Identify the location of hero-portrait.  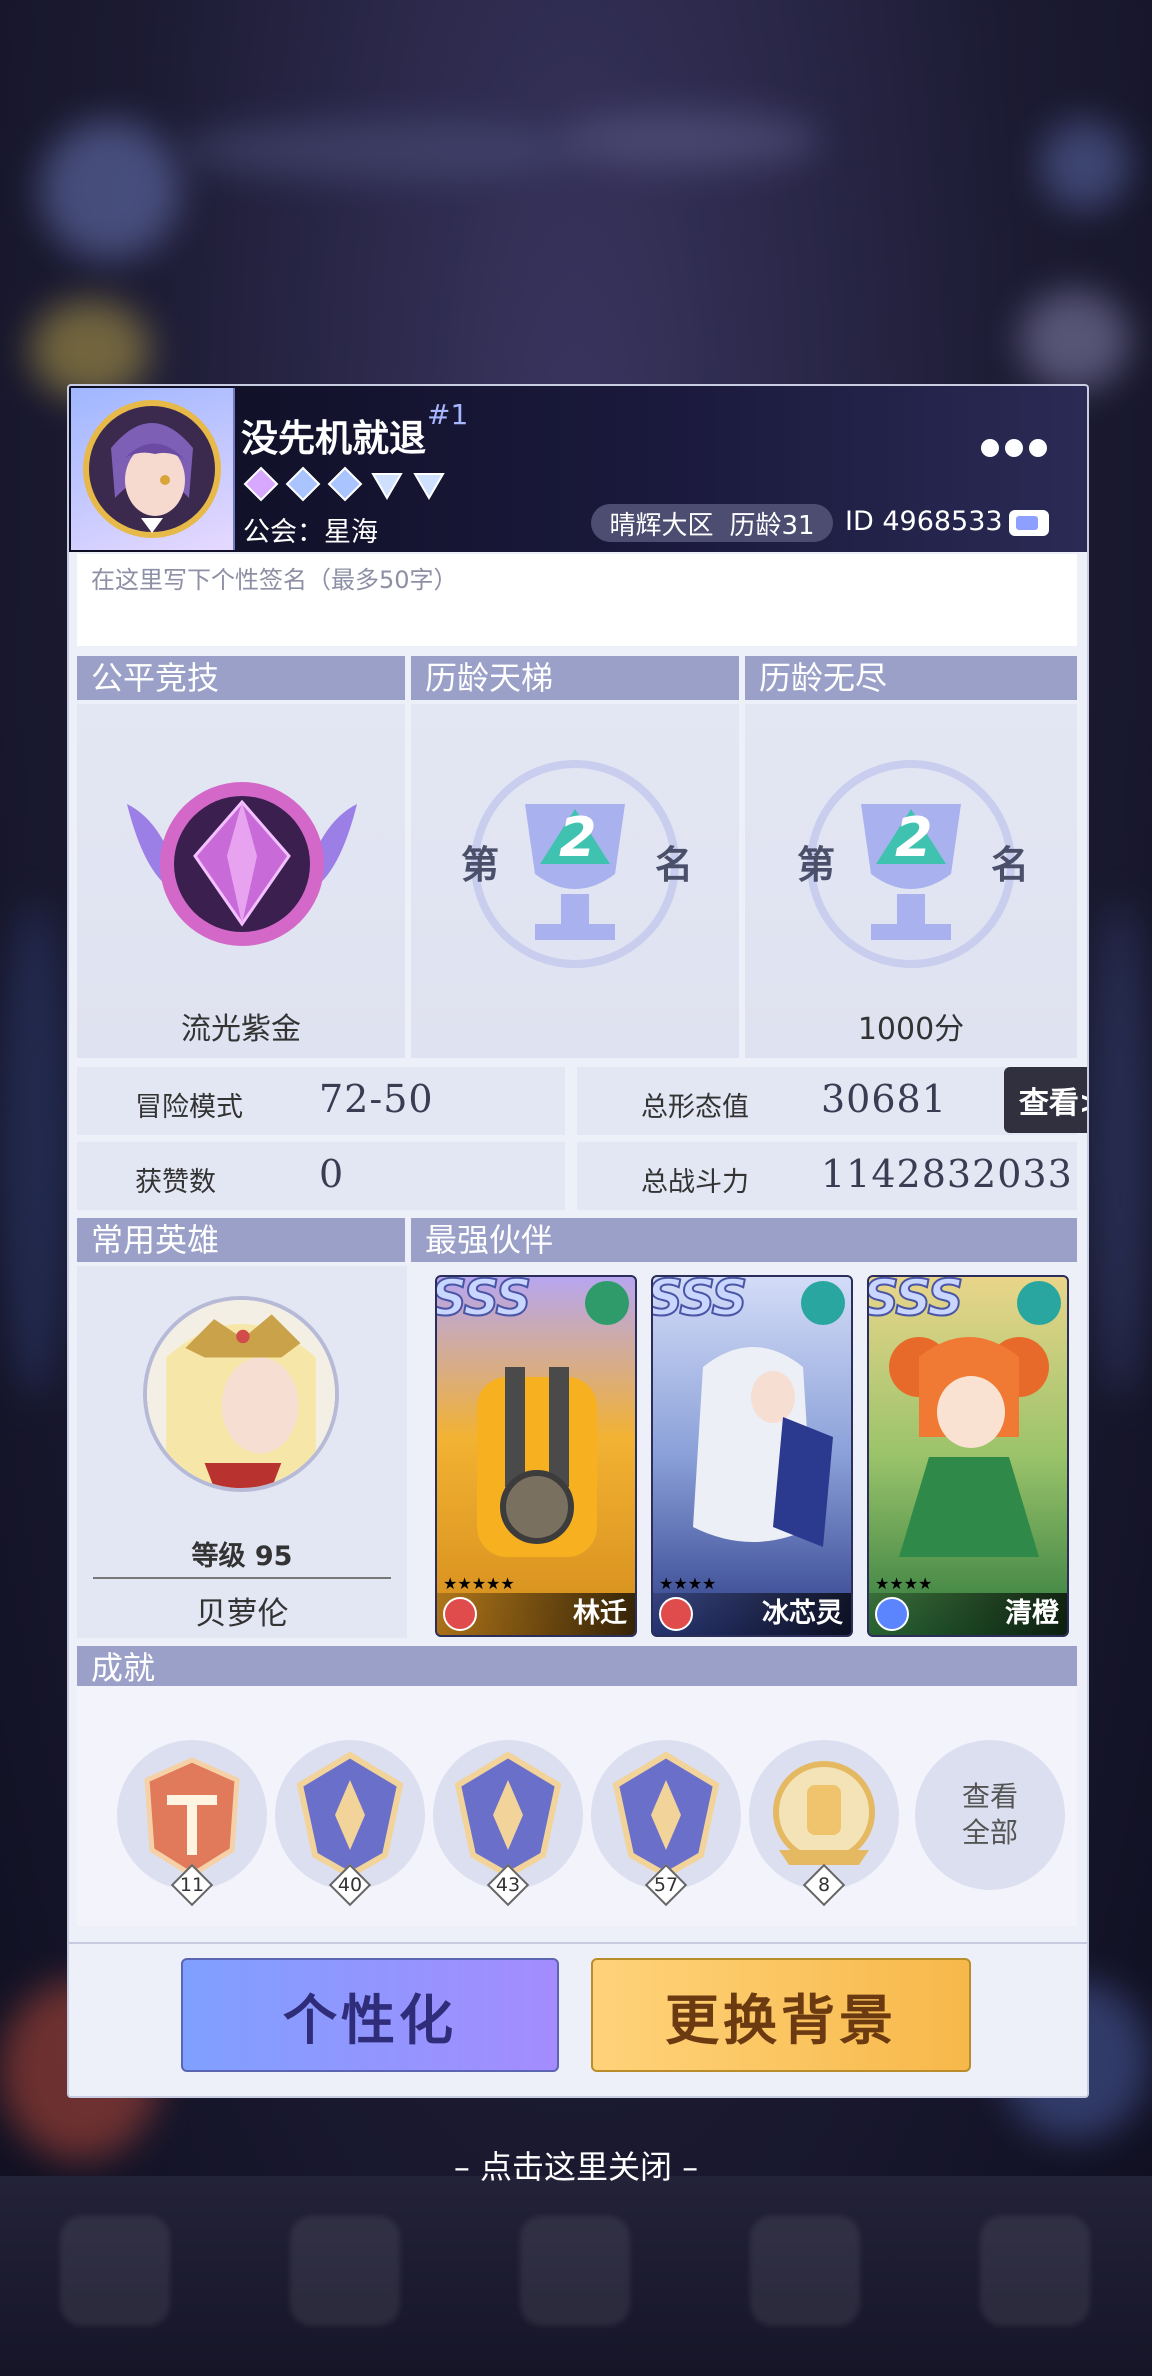
(241, 1394).